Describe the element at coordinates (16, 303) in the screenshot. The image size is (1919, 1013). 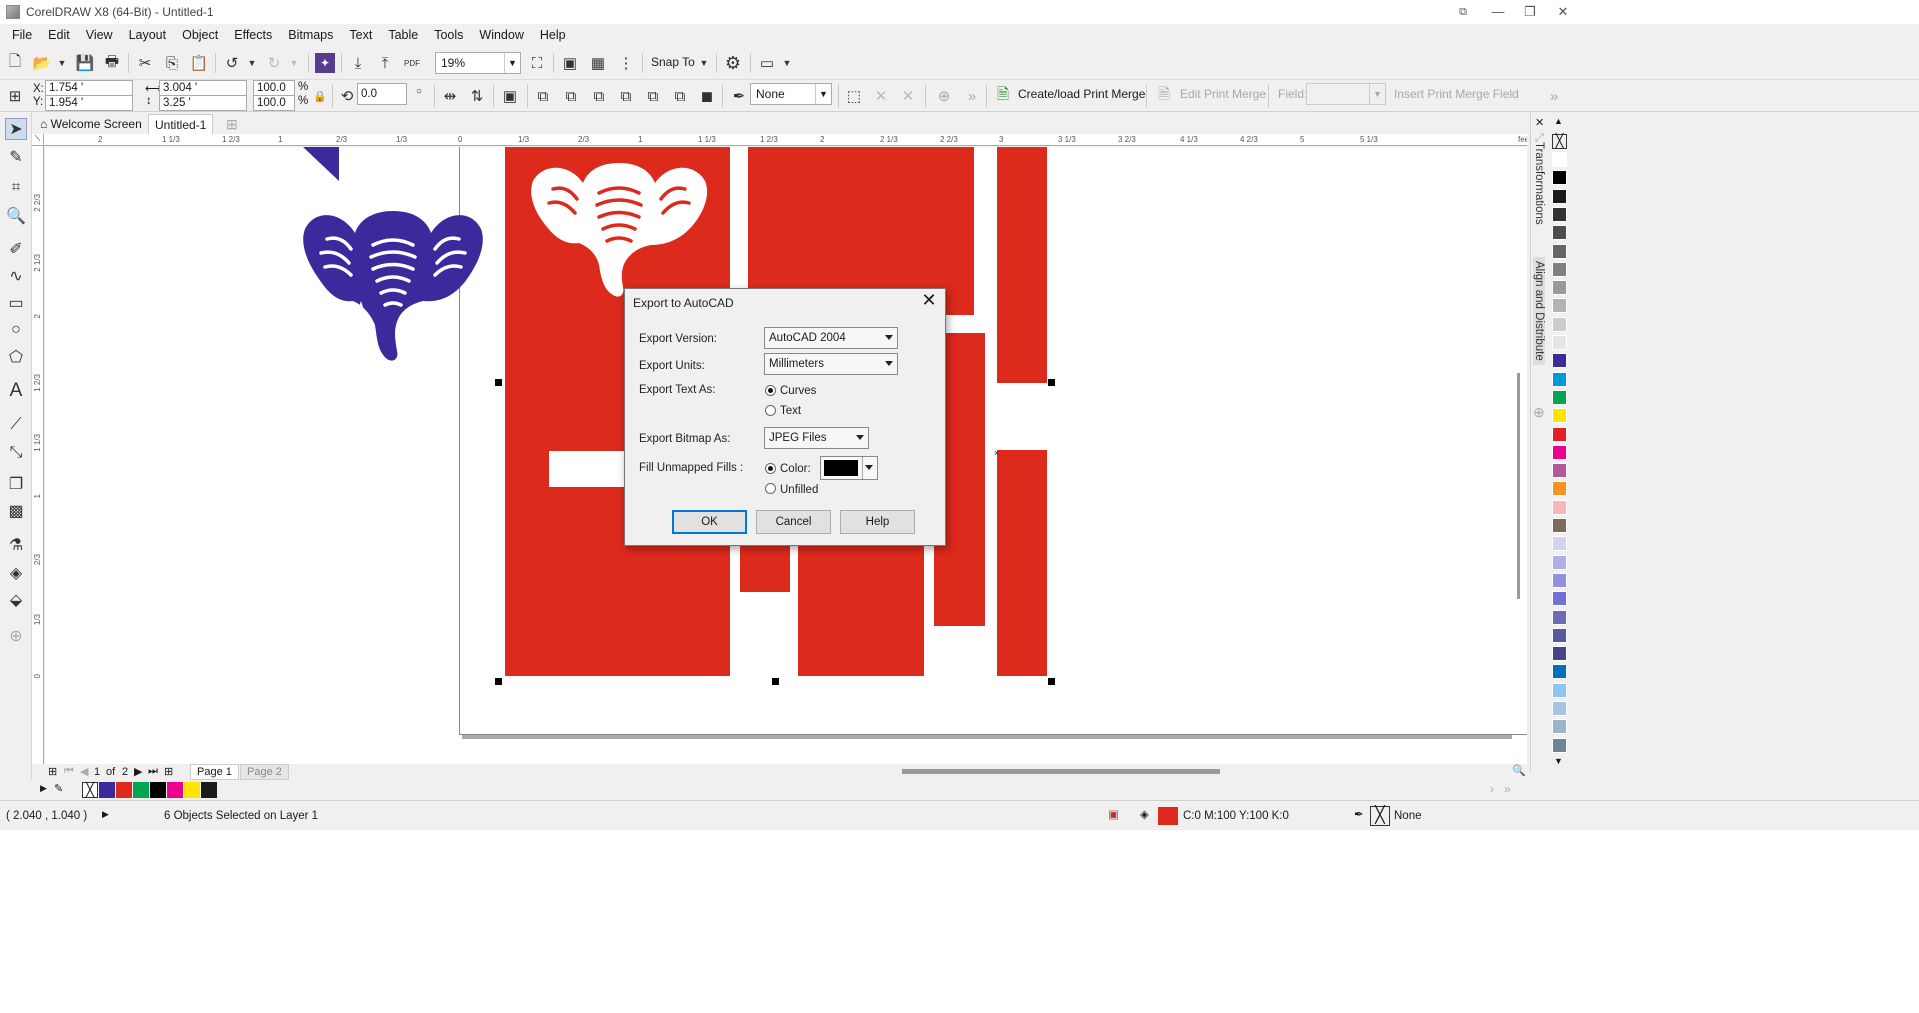
I see `rectangle-tool-icon: ▭` at that location.